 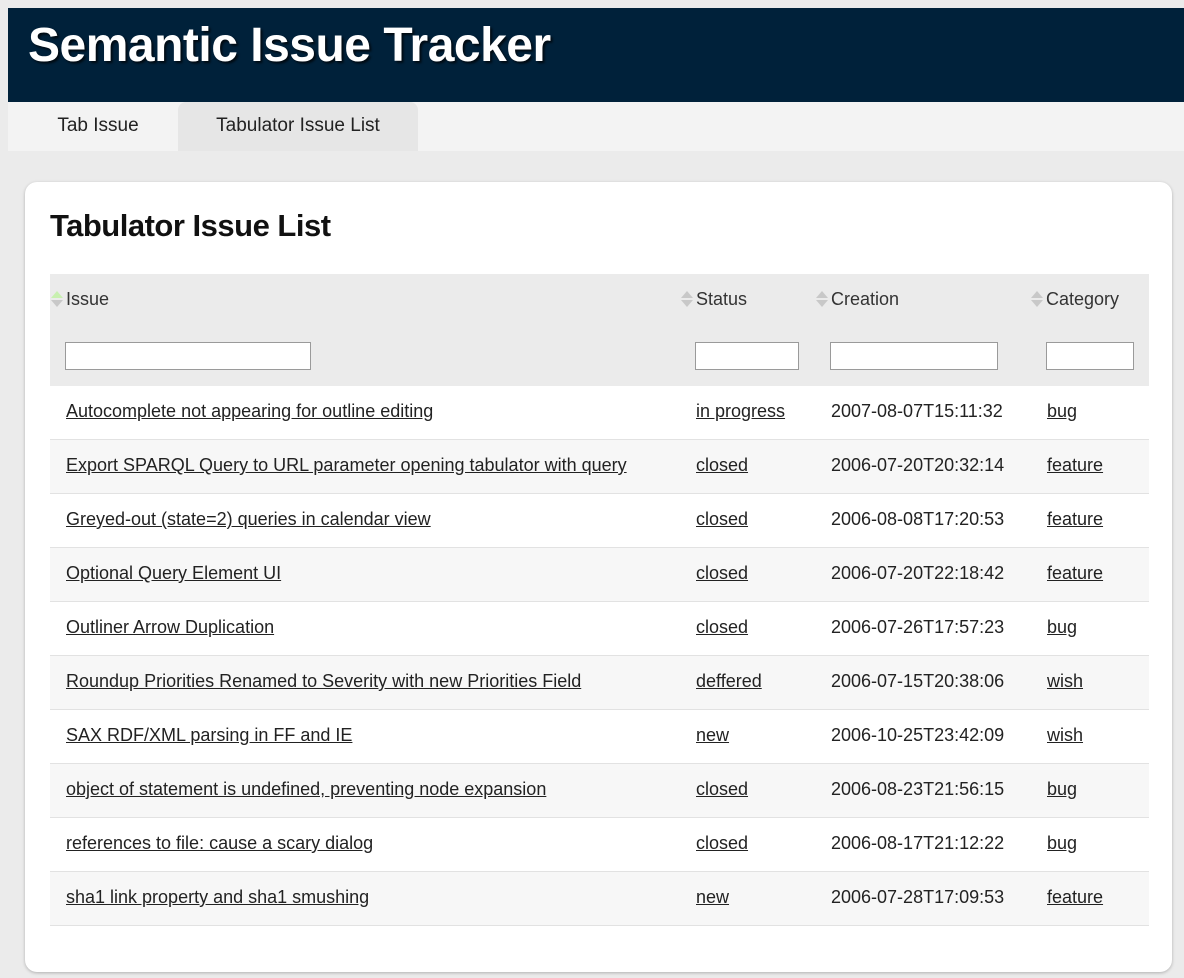 I want to click on issue-link: sha1 link property and sha1 smushing, so click(x=217, y=898).